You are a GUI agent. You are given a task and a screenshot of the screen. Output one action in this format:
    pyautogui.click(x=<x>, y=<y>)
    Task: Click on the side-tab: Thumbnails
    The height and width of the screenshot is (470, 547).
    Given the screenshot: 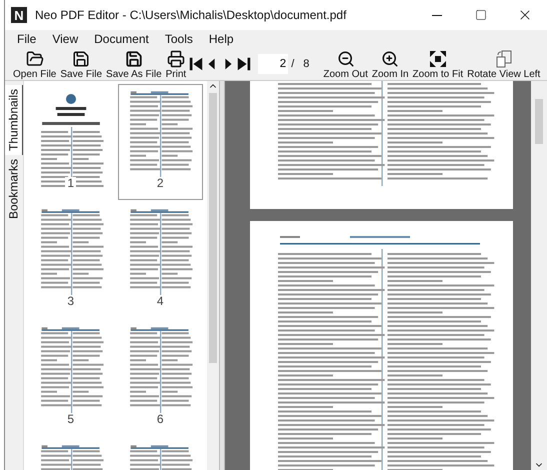 What is the action you would take?
    pyautogui.click(x=14, y=120)
    